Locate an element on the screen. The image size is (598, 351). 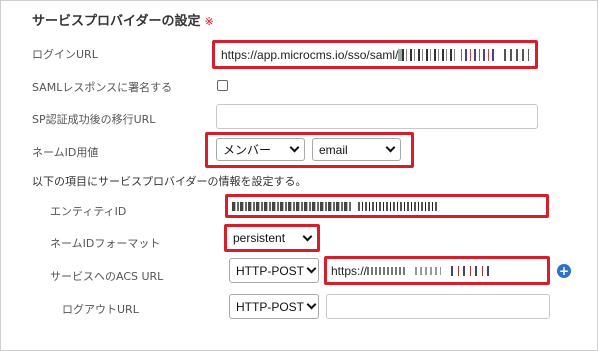
sp-info-heading: 以下の項目にサービスプロバイダーの情報を設定する。 is located at coordinates (169, 181).